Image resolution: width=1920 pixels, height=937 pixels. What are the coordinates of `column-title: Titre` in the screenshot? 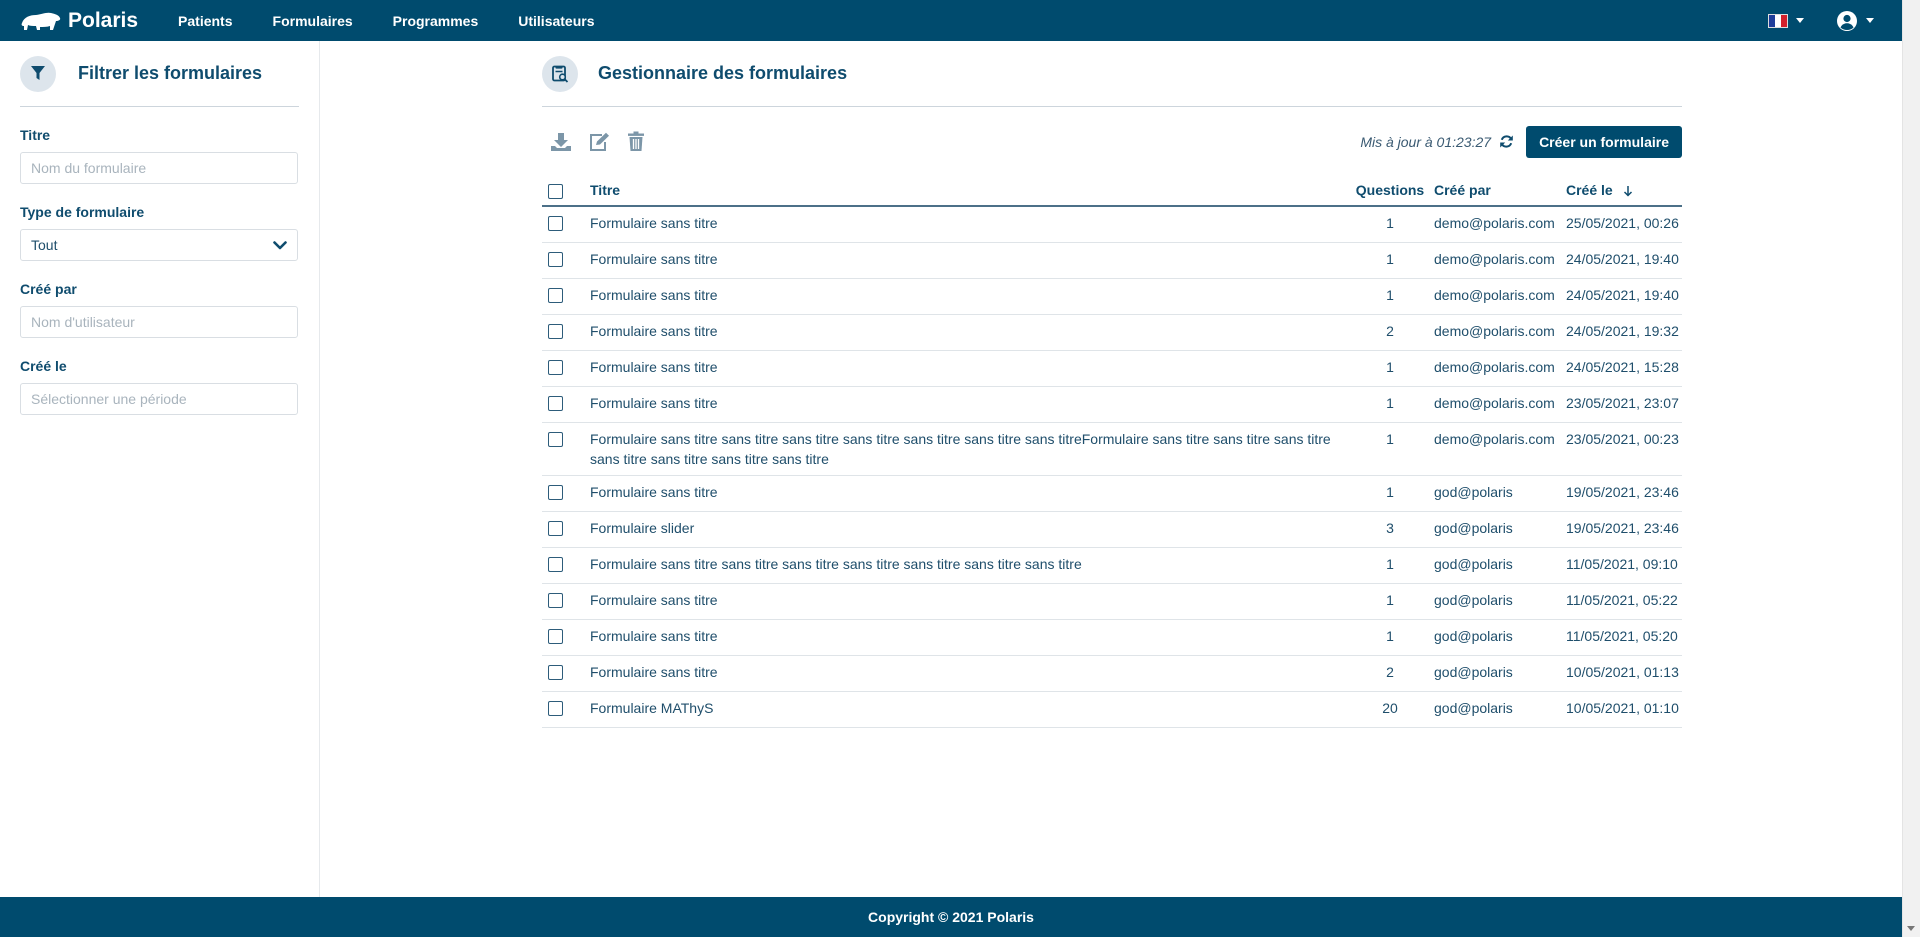 It's located at (970, 190).